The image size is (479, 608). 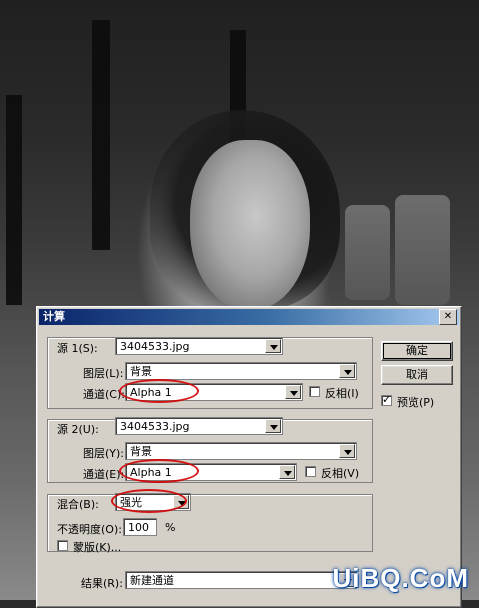 I want to click on close-button: ✕, so click(x=448, y=317).